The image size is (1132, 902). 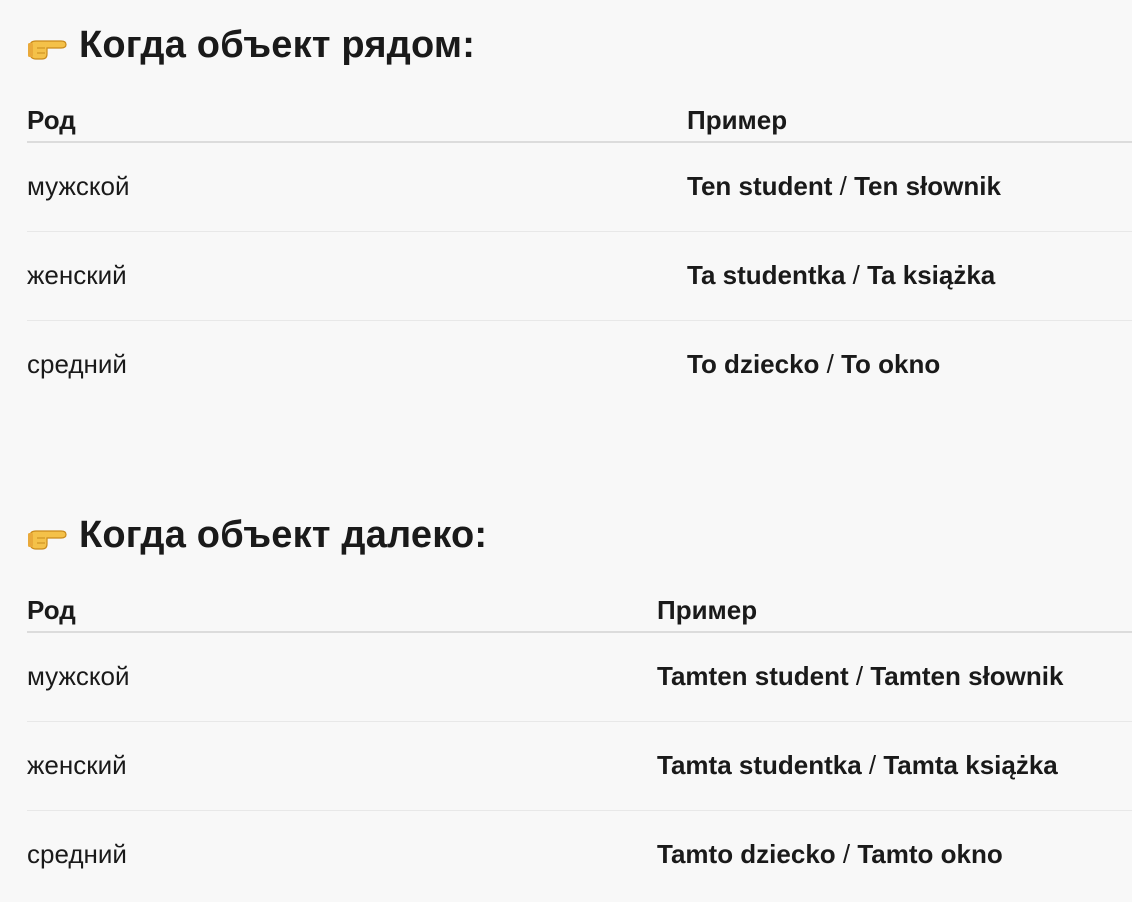 What do you see at coordinates (579, 676) in the screenshot?
I see `table-row: мужской Tamten student / Tamten słownik` at bounding box center [579, 676].